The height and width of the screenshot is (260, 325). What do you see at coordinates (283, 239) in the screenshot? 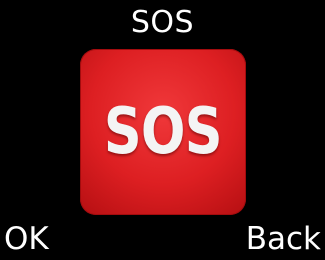
I see `back-softkey: Back` at bounding box center [283, 239].